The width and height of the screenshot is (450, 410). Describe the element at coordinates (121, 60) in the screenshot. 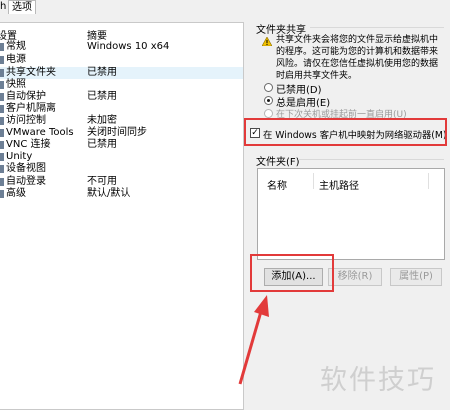

I see `list-item-power: 电源` at that location.